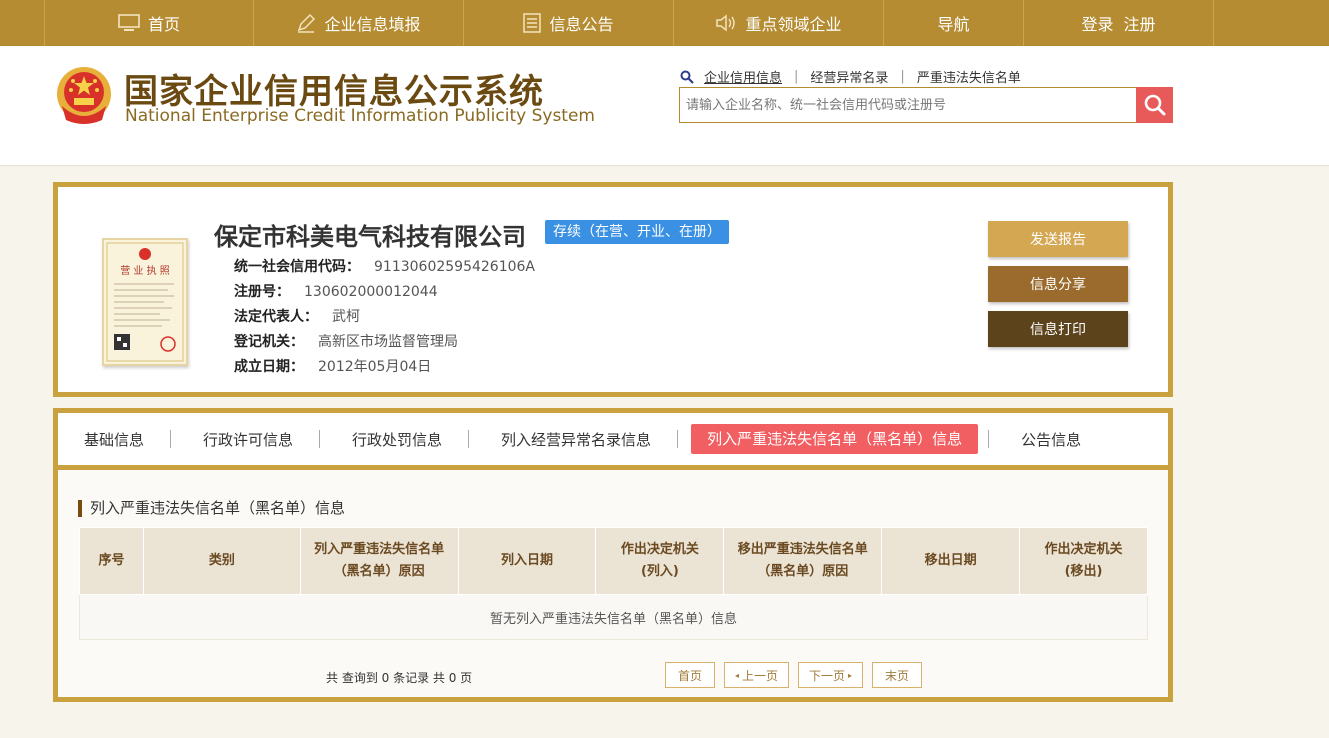  What do you see at coordinates (399, 678) in the screenshot?
I see `pager-summary: 共 查询到 0 条记录 共 0 页` at bounding box center [399, 678].